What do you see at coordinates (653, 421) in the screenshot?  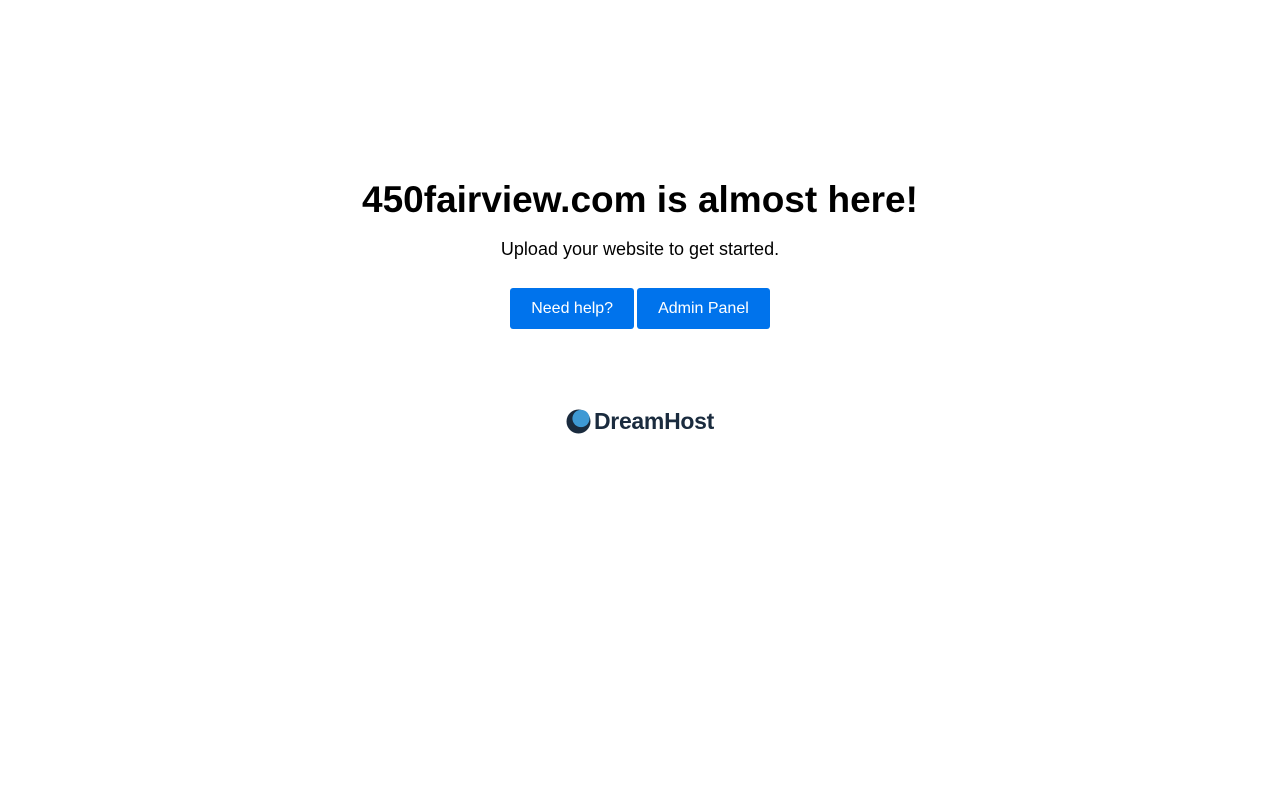 I see `brand-name: DreamHost` at bounding box center [653, 421].